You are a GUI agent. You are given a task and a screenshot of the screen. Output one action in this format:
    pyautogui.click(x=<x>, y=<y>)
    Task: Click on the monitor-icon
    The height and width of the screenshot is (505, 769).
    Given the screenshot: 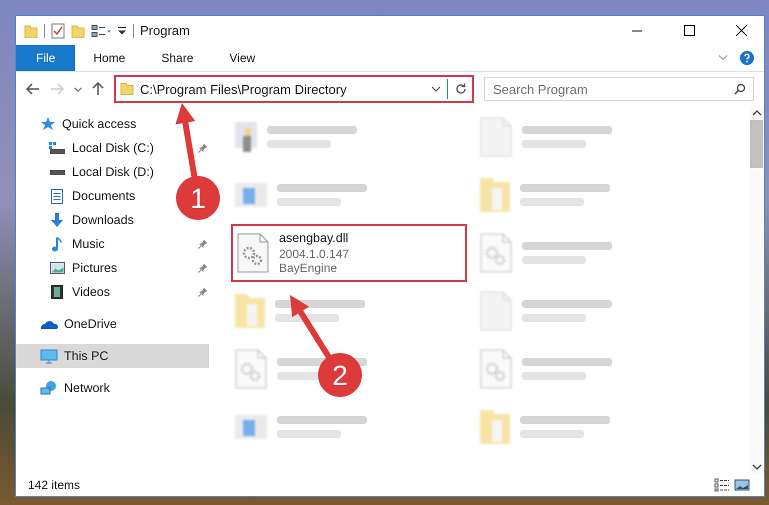 What is the action you would take?
    pyautogui.click(x=49, y=356)
    